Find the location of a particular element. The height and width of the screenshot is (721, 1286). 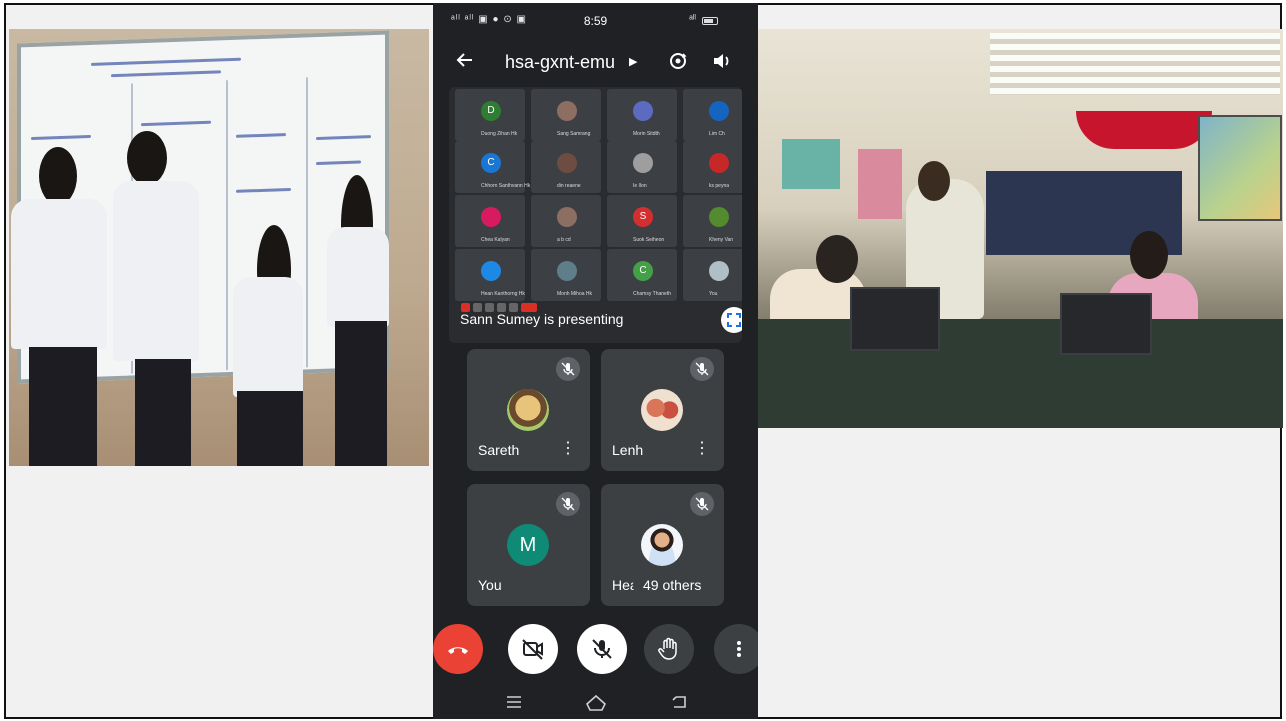

phone-hangup-icon is located at coordinates (458, 650).